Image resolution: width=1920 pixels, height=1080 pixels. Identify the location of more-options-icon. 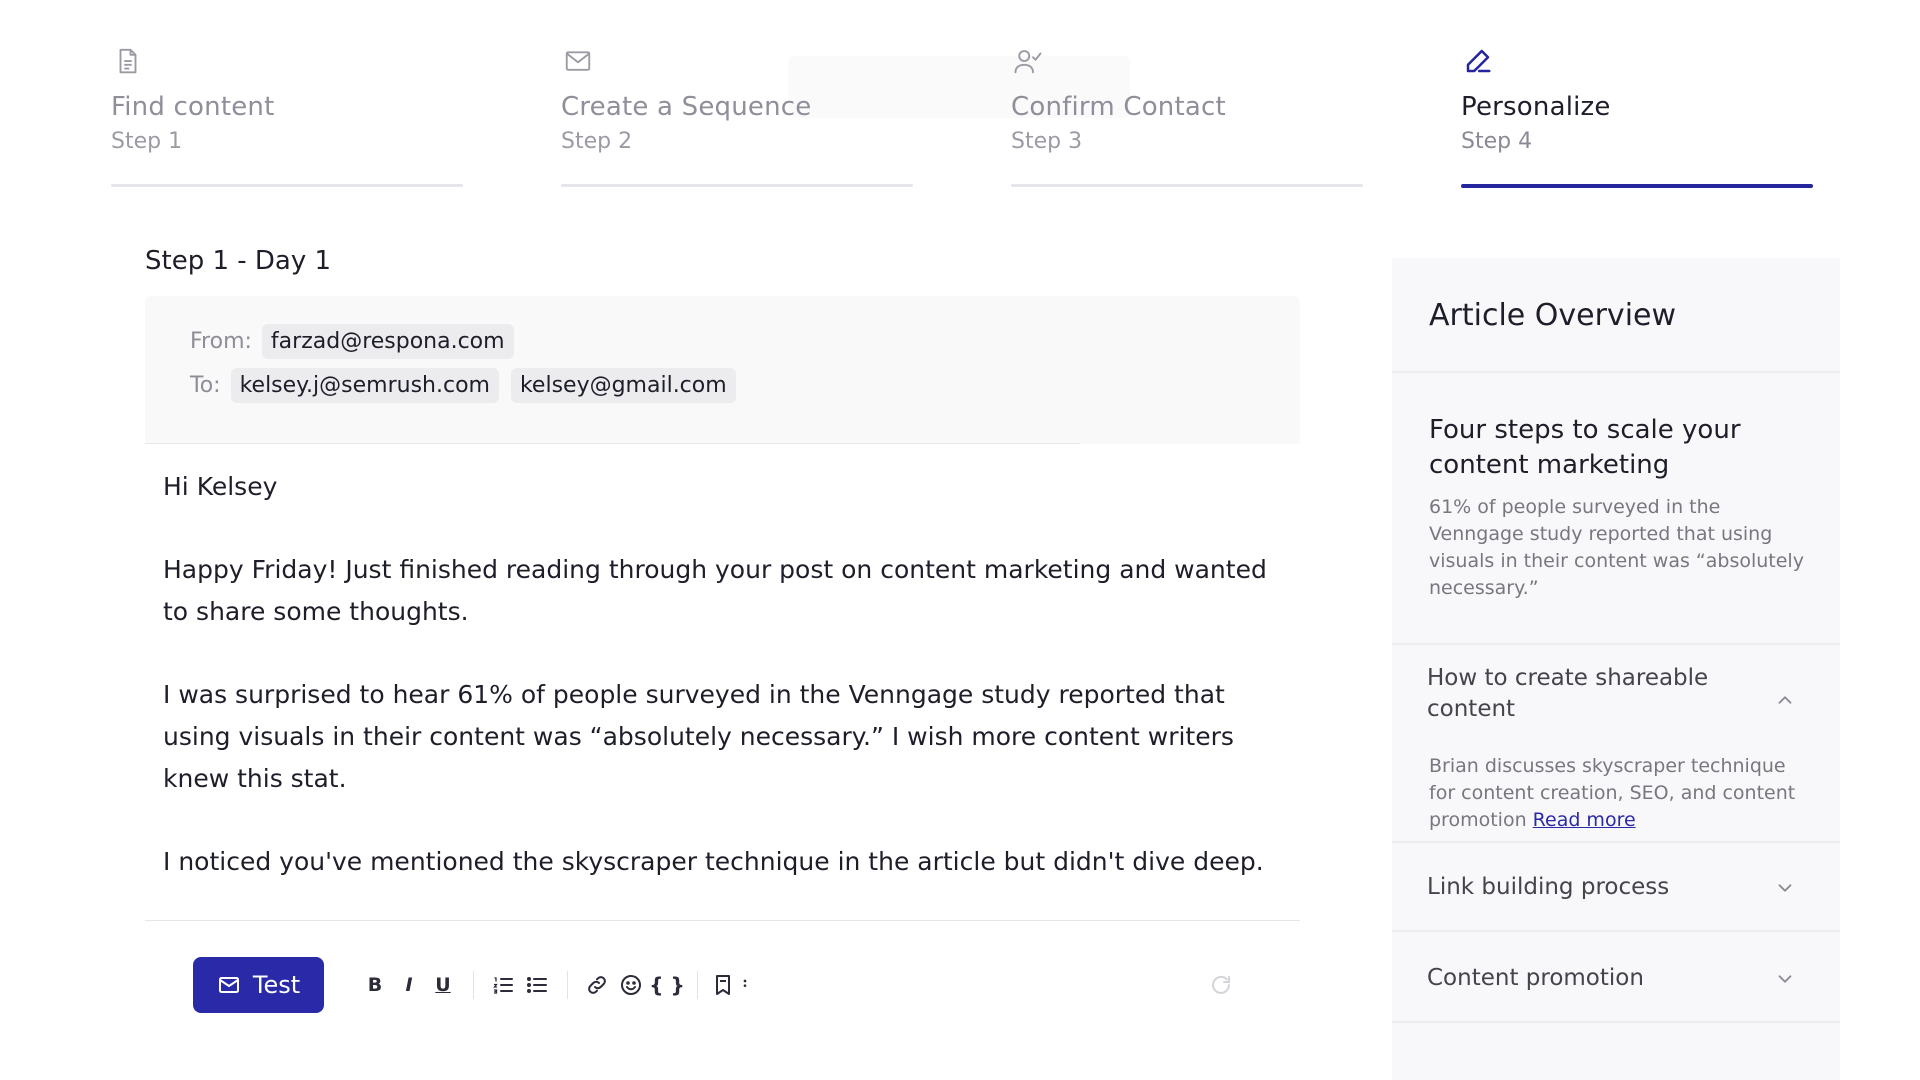
(745, 985).